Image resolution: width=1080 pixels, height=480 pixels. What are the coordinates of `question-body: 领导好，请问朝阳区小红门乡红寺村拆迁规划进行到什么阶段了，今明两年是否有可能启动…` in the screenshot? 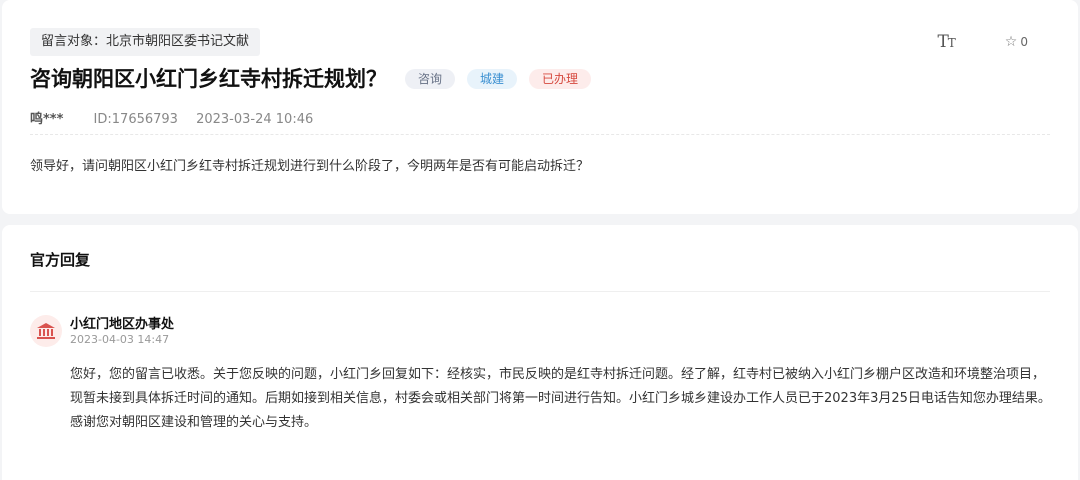 It's located at (310, 166).